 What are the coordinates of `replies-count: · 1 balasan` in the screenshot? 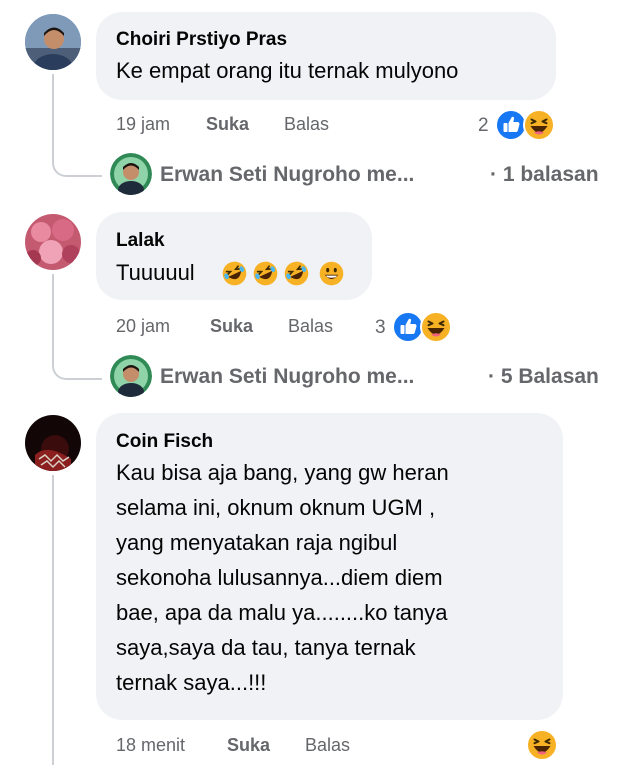 It's located at (544, 175).